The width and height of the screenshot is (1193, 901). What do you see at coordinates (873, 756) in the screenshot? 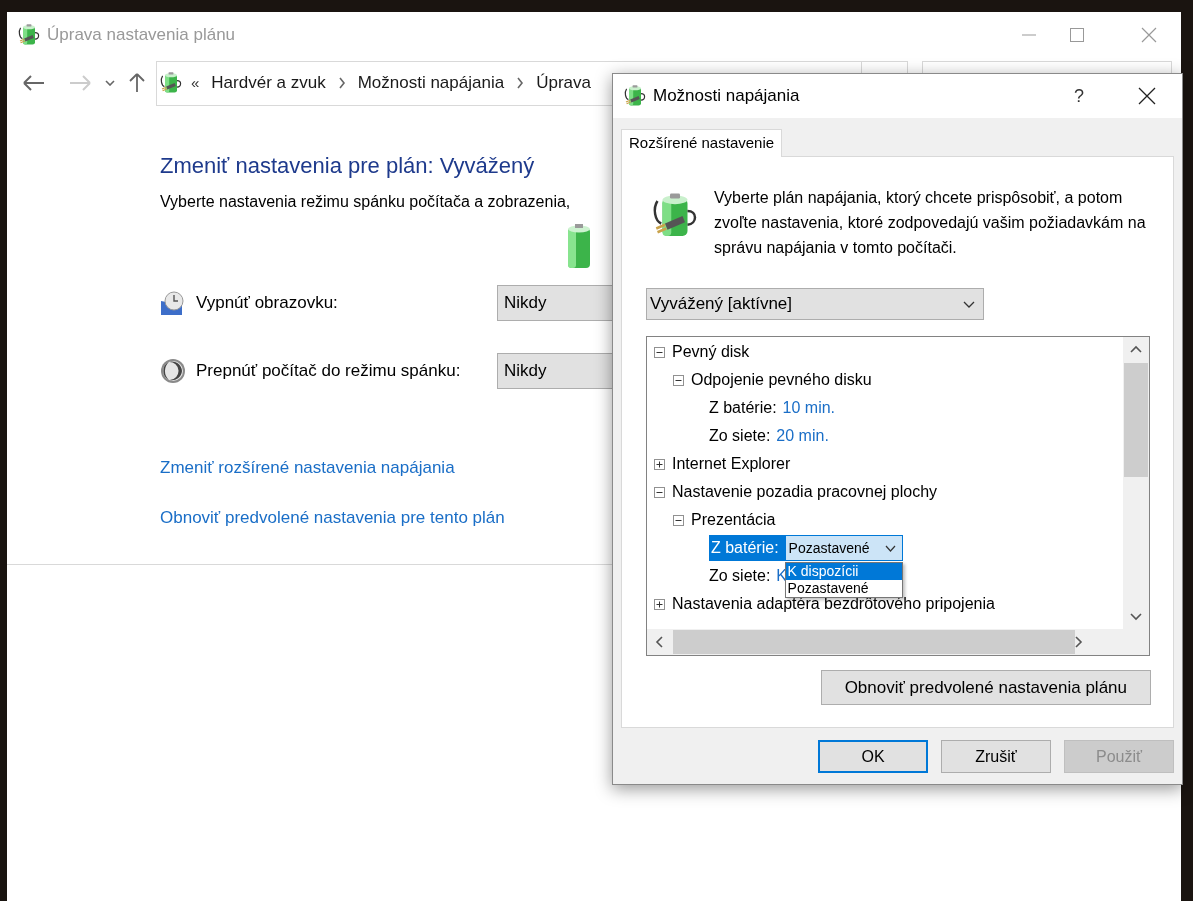
I see `dialog-button: OK` at bounding box center [873, 756].